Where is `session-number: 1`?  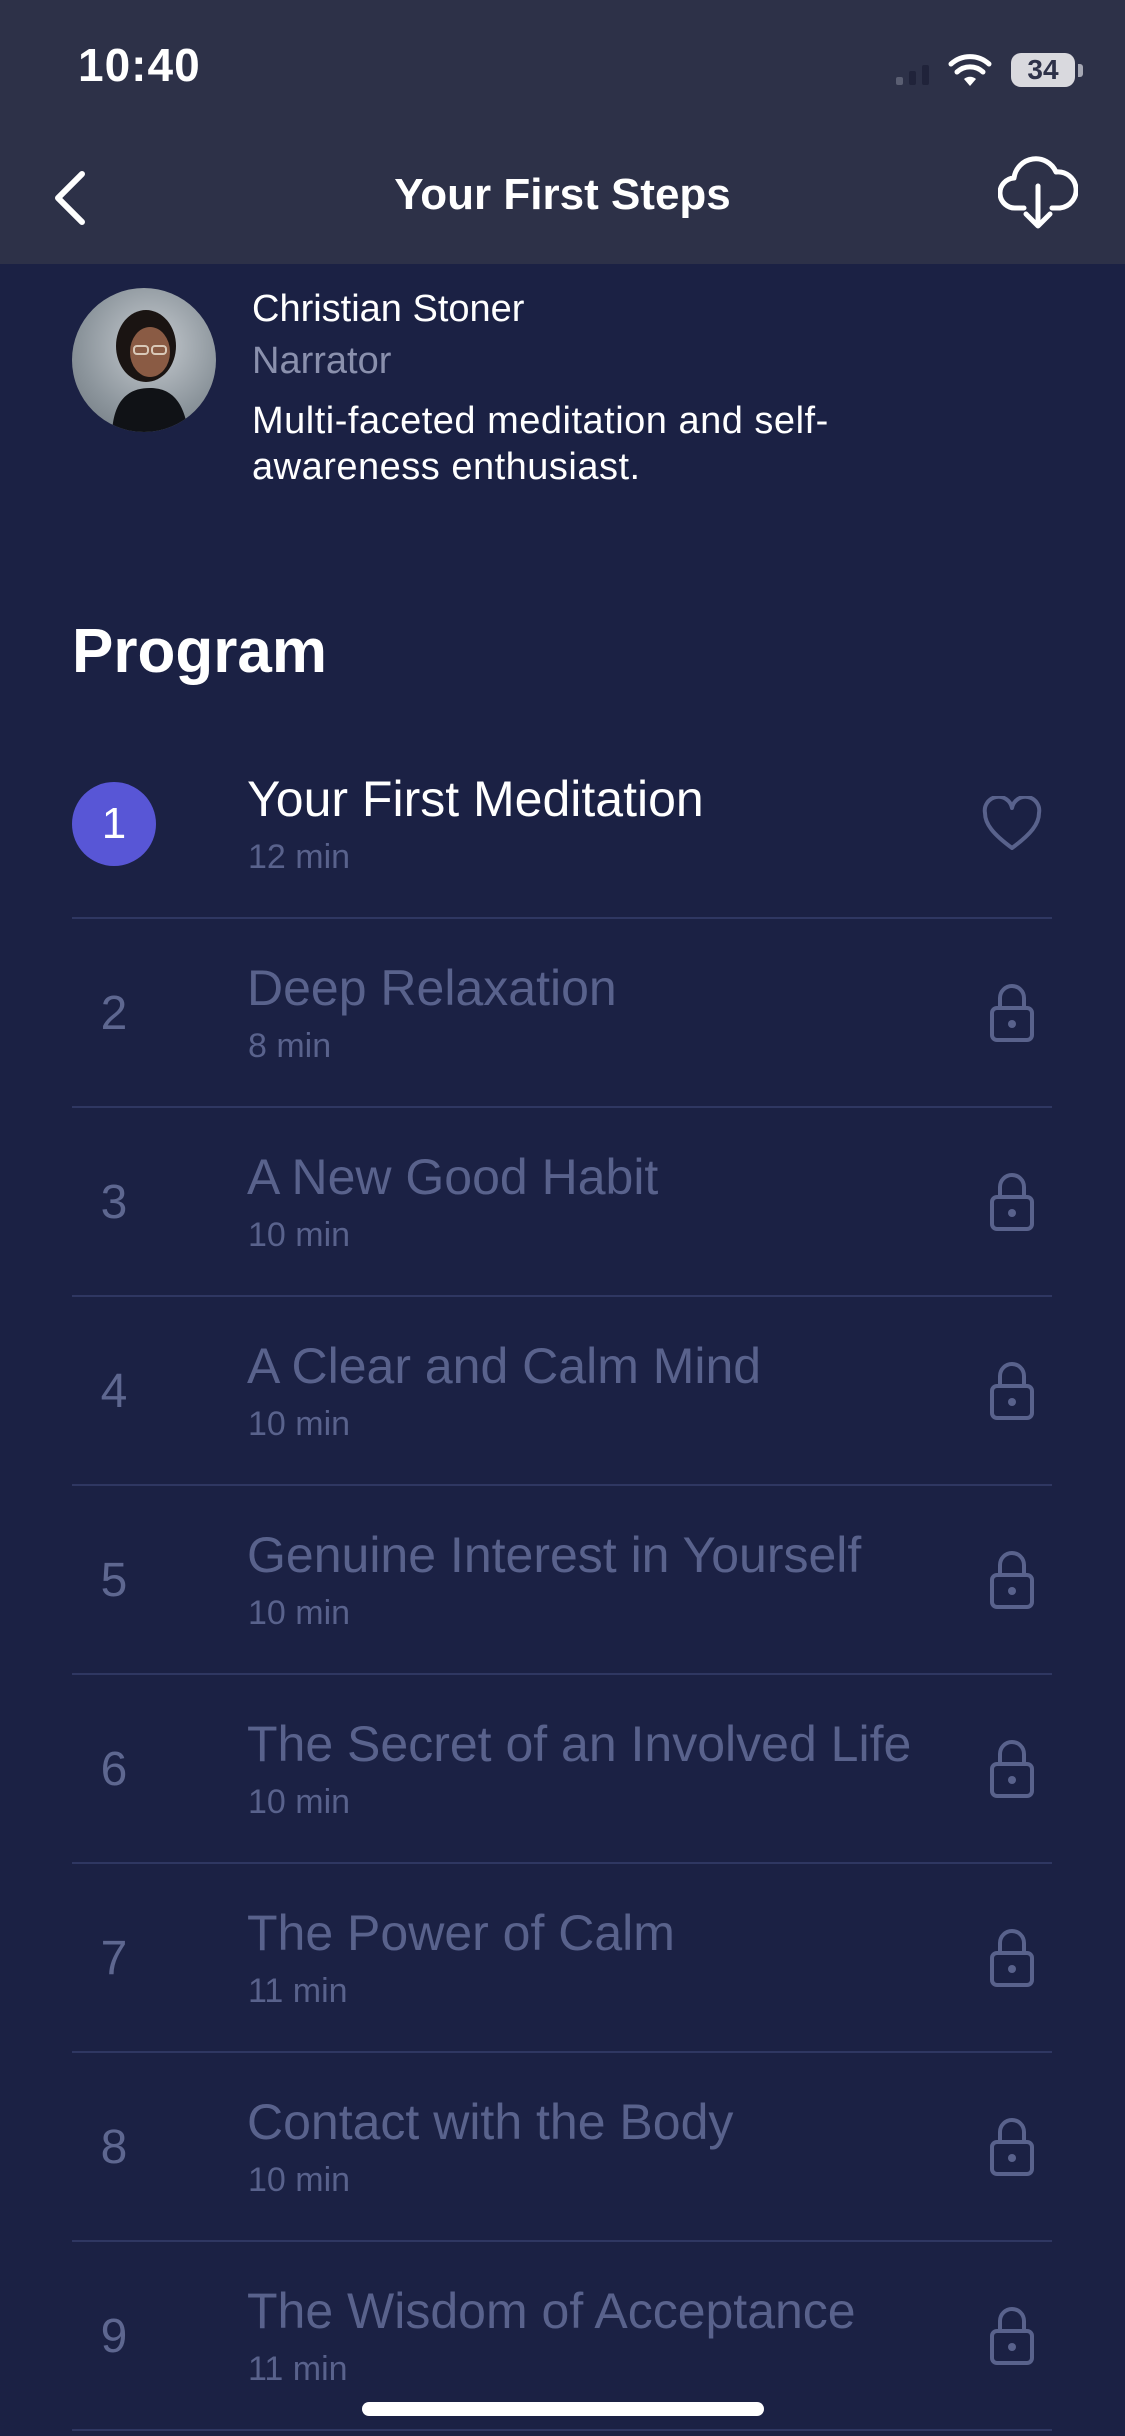 session-number: 1 is located at coordinates (114, 824).